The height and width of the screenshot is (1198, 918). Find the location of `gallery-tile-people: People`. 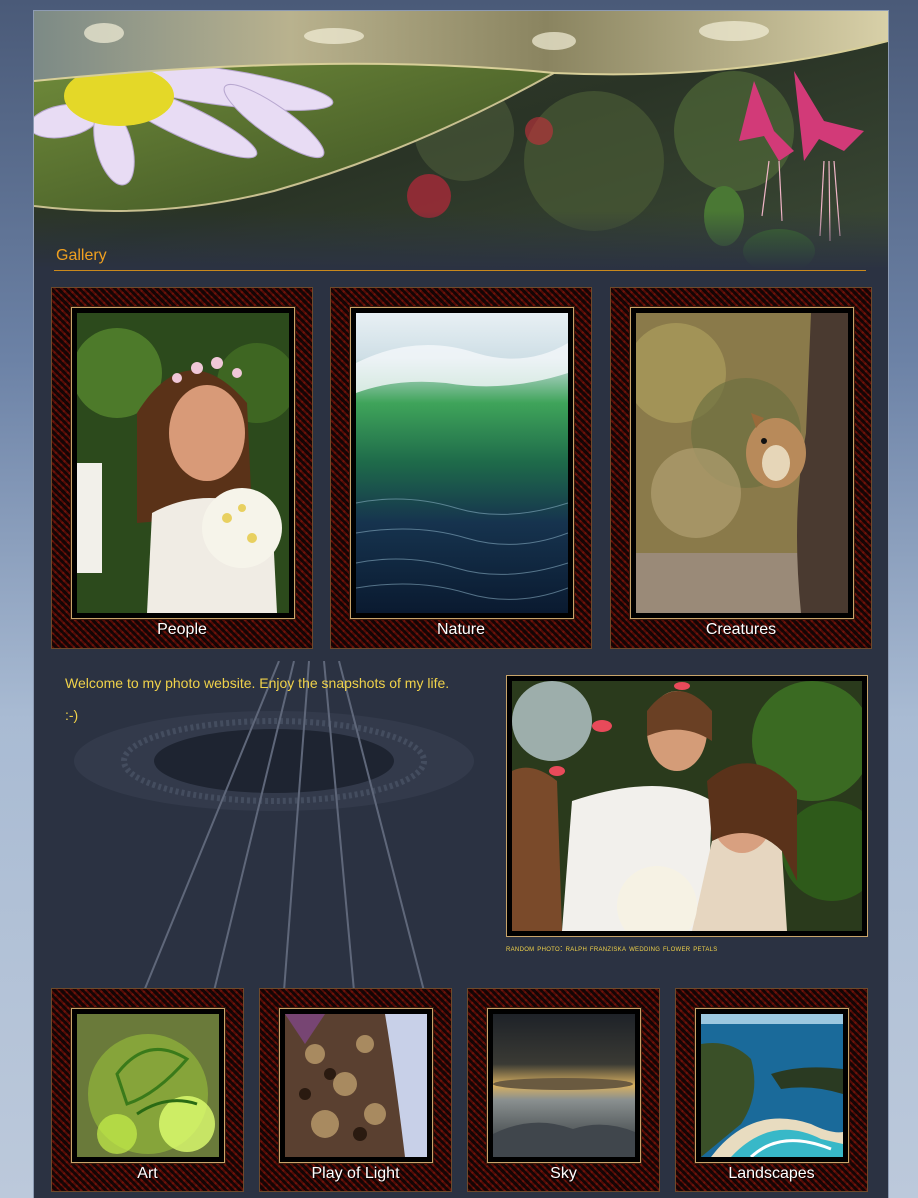

gallery-tile-people: People is located at coordinates (182, 468).